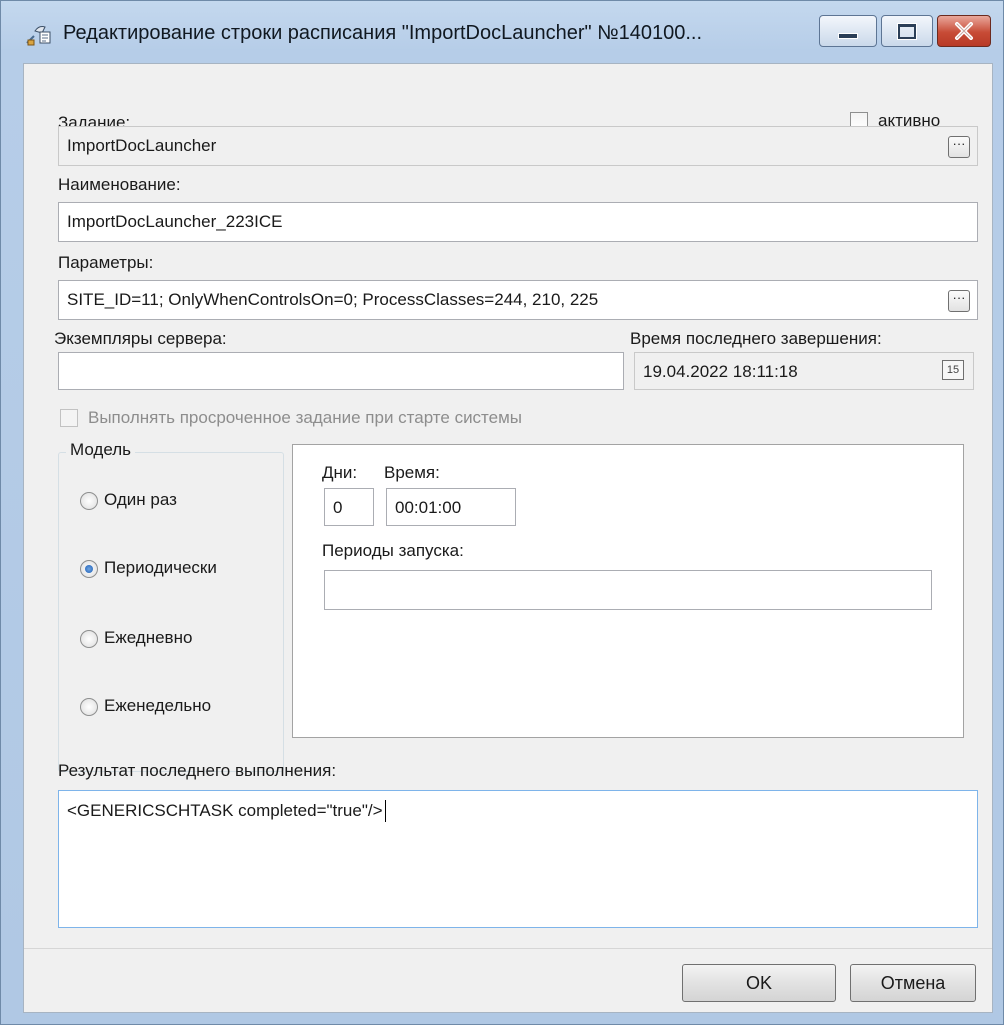  What do you see at coordinates (759, 983) in the screenshot?
I see `ok-button: OK` at bounding box center [759, 983].